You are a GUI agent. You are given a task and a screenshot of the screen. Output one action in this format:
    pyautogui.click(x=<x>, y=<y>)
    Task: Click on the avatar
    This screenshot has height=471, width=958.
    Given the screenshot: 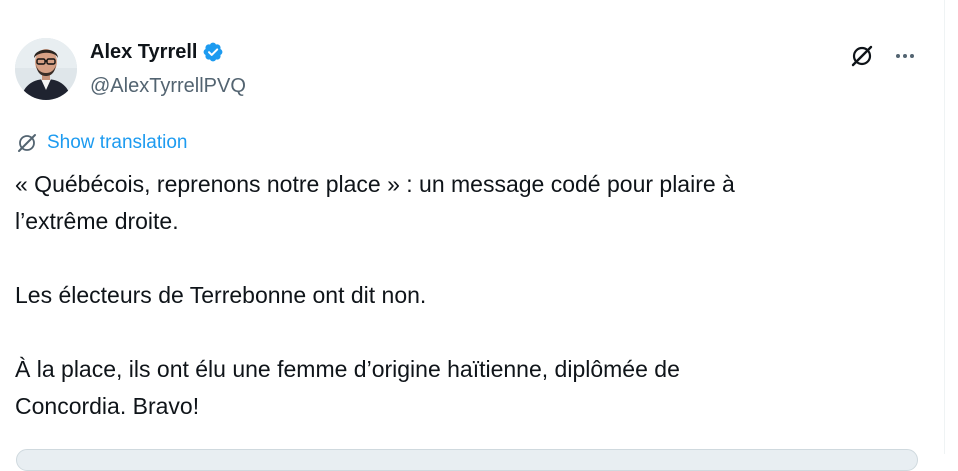 What is the action you would take?
    pyautogui.click(x=46, y=69)
    